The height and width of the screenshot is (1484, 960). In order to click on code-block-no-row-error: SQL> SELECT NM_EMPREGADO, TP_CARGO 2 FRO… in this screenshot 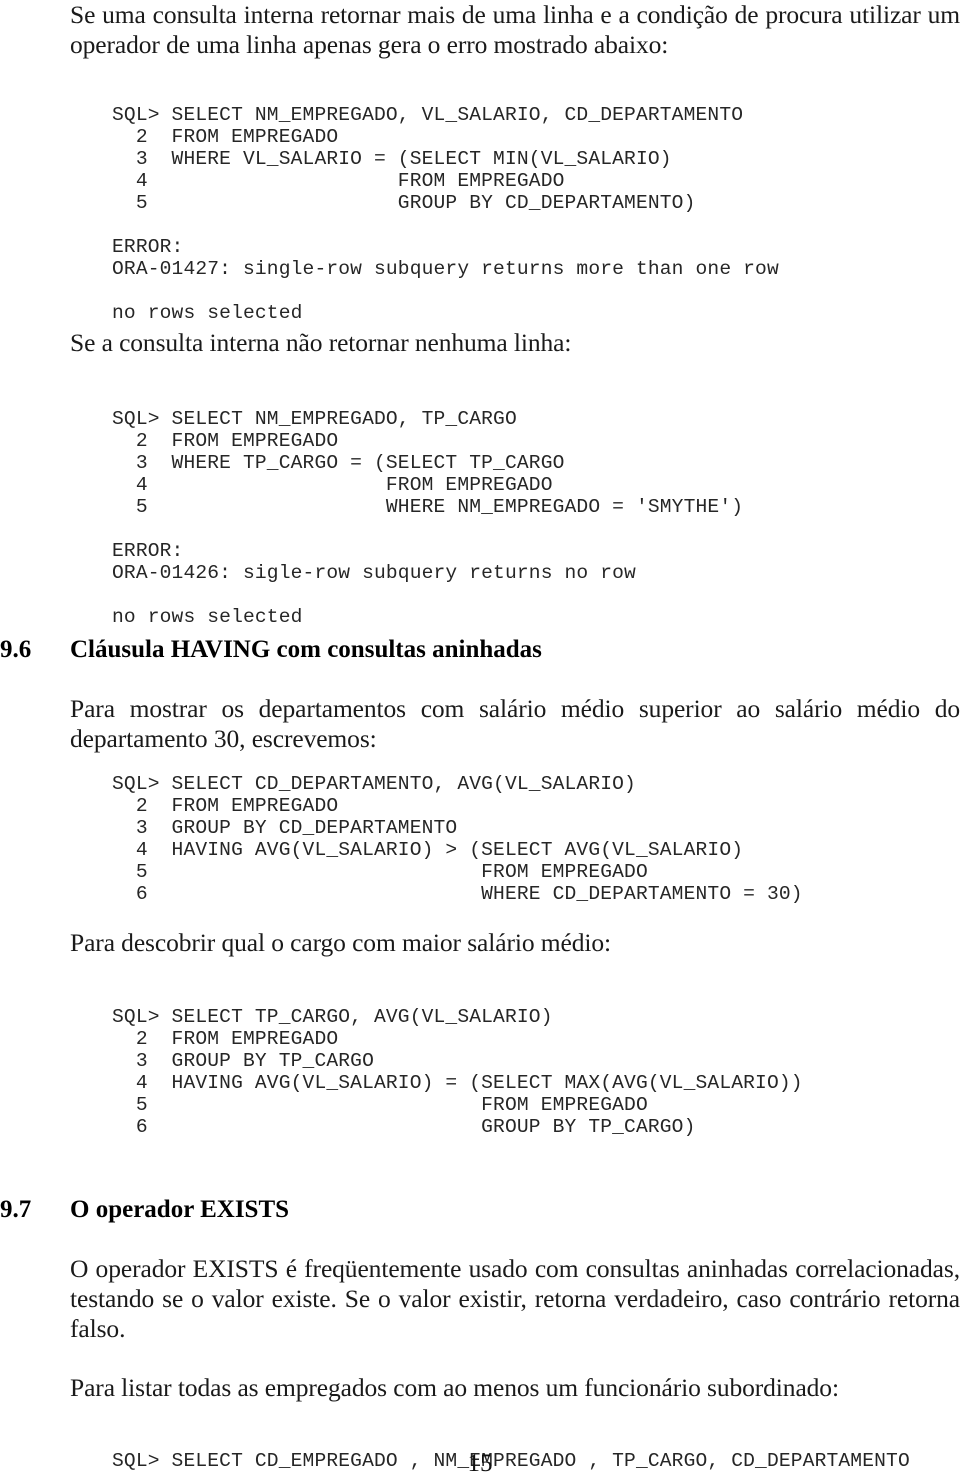, I will do `click(428, 517)`.